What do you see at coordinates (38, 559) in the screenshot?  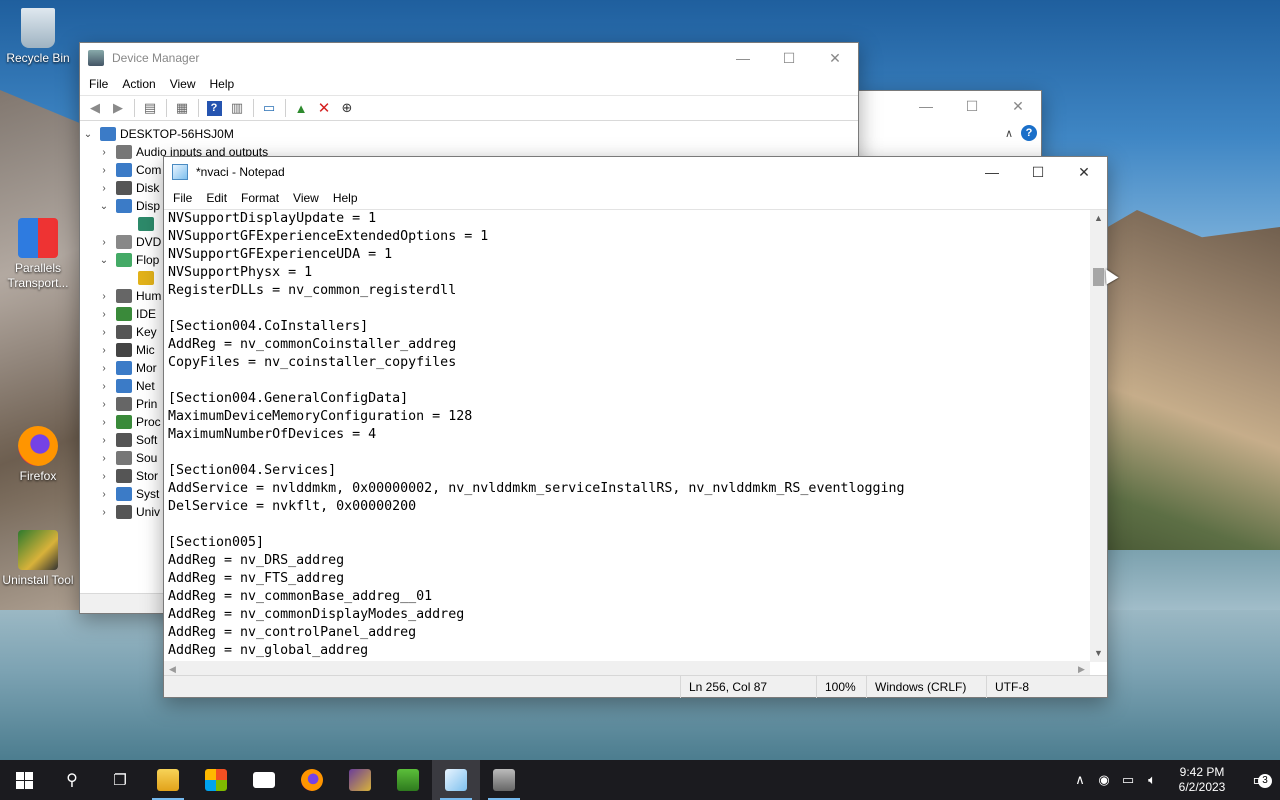 I see `desktop-icon-uninstall-tool: Uninstall Tool` at bounding box center [38, 559].